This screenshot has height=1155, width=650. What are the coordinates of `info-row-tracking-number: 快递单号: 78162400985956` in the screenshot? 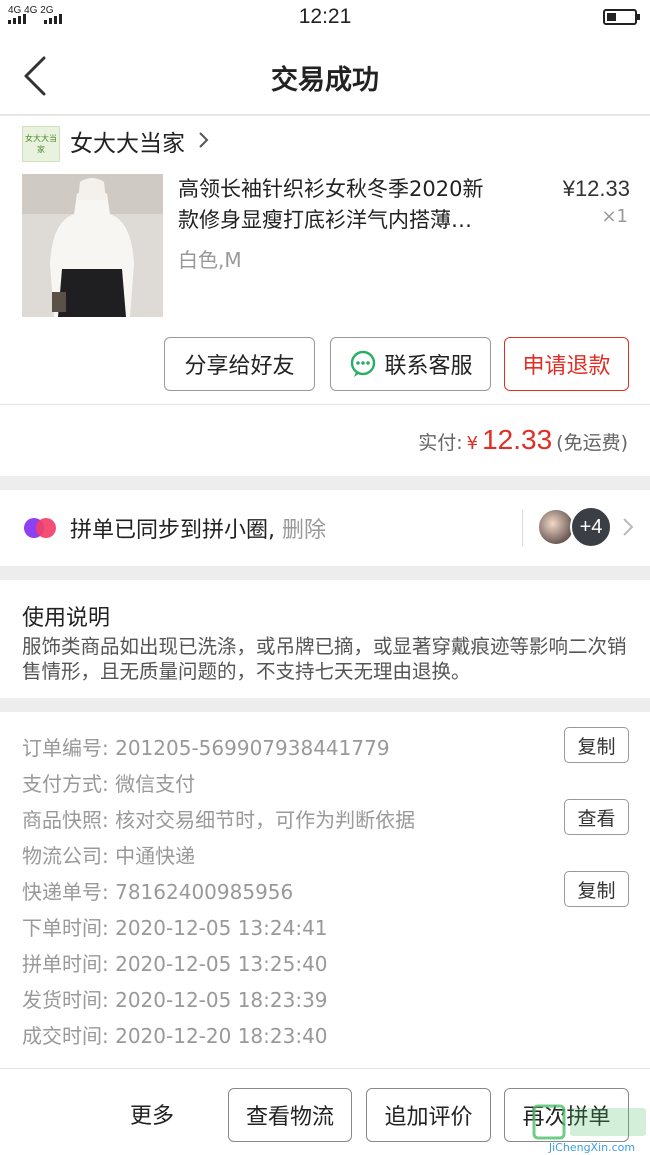 It's located at (158, 892).